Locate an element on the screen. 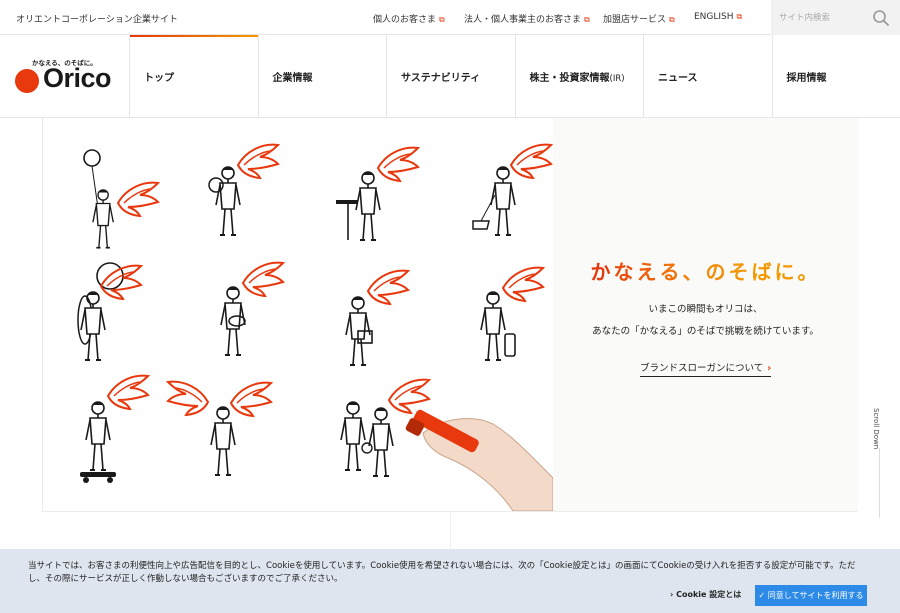 The width and height of the screenshot is (900, 613). hand-with-marker is located at coordinates (479, 460).